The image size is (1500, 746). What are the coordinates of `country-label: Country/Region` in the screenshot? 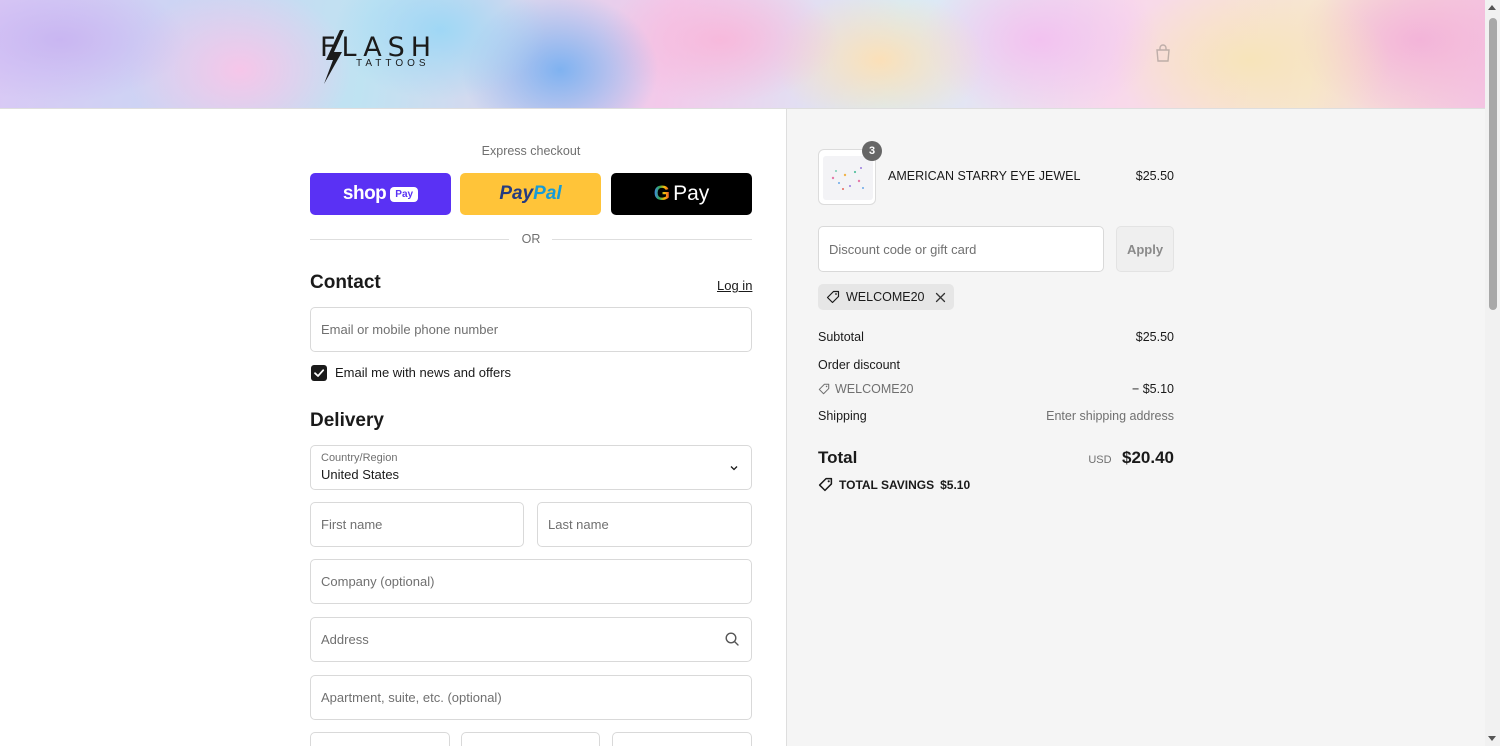 It's located at (359, 458).